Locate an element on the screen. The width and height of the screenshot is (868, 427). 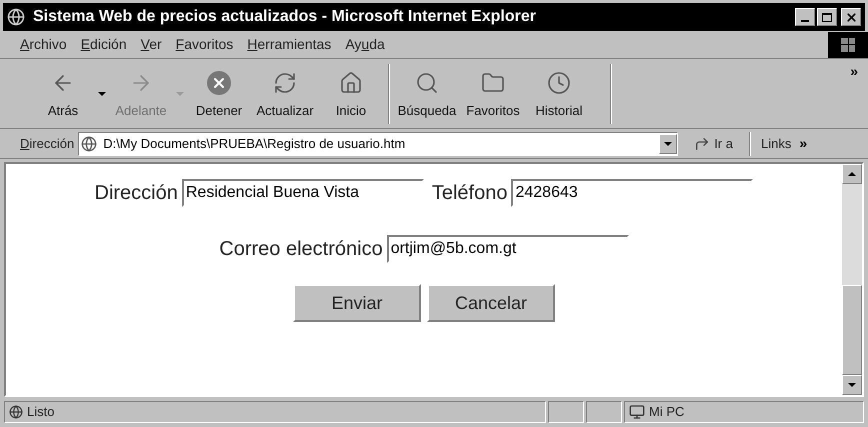
toolbar-button: Búsqueda is located at coordinates (427, 93).